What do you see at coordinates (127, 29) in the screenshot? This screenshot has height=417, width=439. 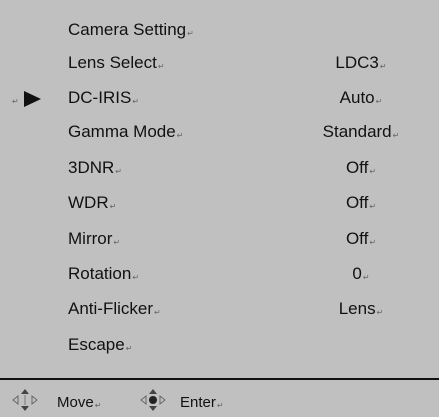 I see `menu-title-text: Camera Setting` at bounding box center [127, 29].